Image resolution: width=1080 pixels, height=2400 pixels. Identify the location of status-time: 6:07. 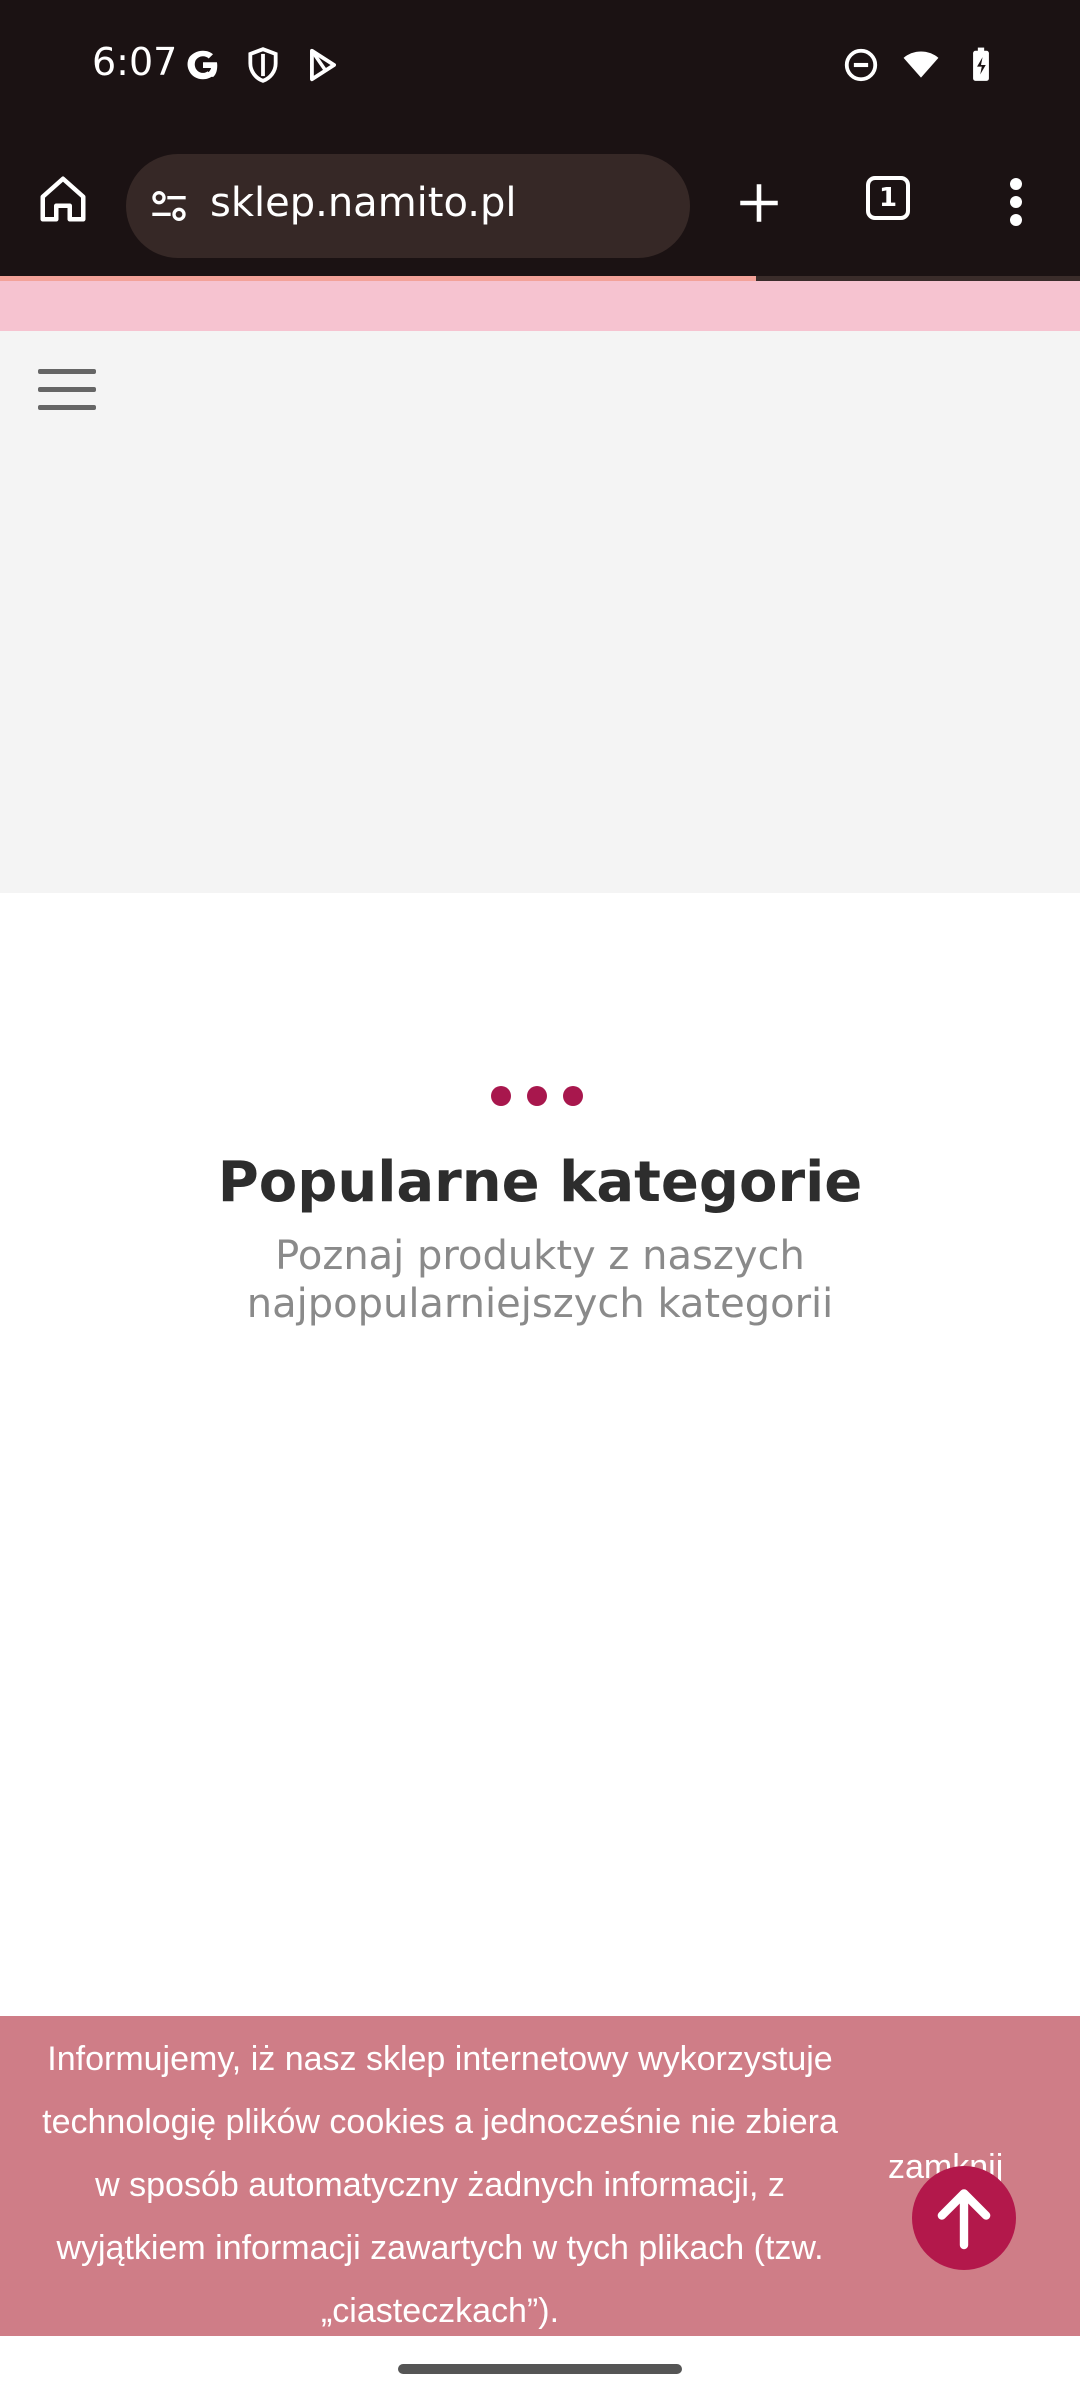
(135, 62).